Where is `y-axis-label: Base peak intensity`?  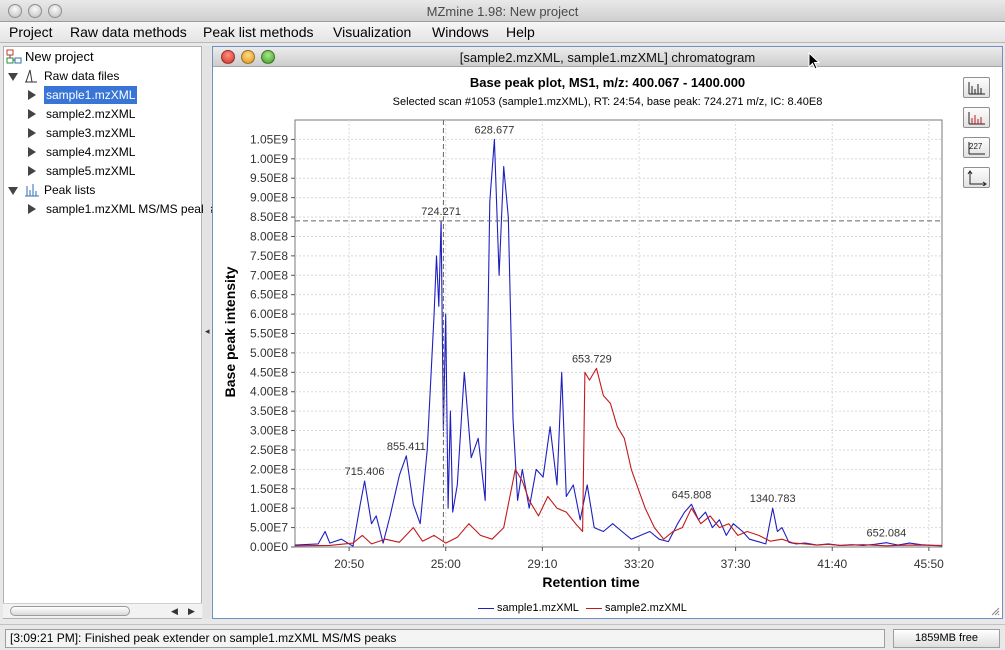 y-axis-label: Base peak intensity is located at coordinates (230, 331).